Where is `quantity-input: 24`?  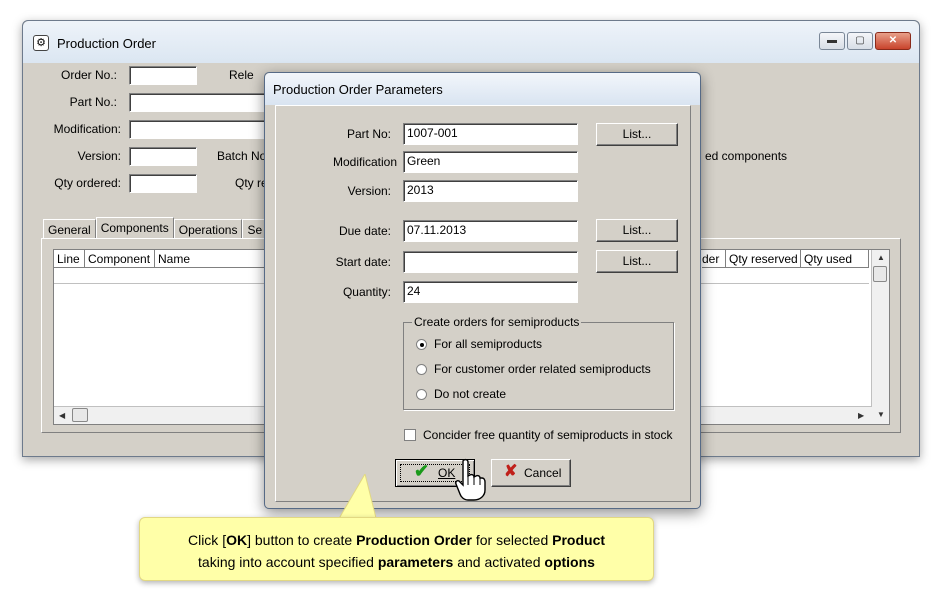
quantity-input: 24 is located at coordinates (490, 292).